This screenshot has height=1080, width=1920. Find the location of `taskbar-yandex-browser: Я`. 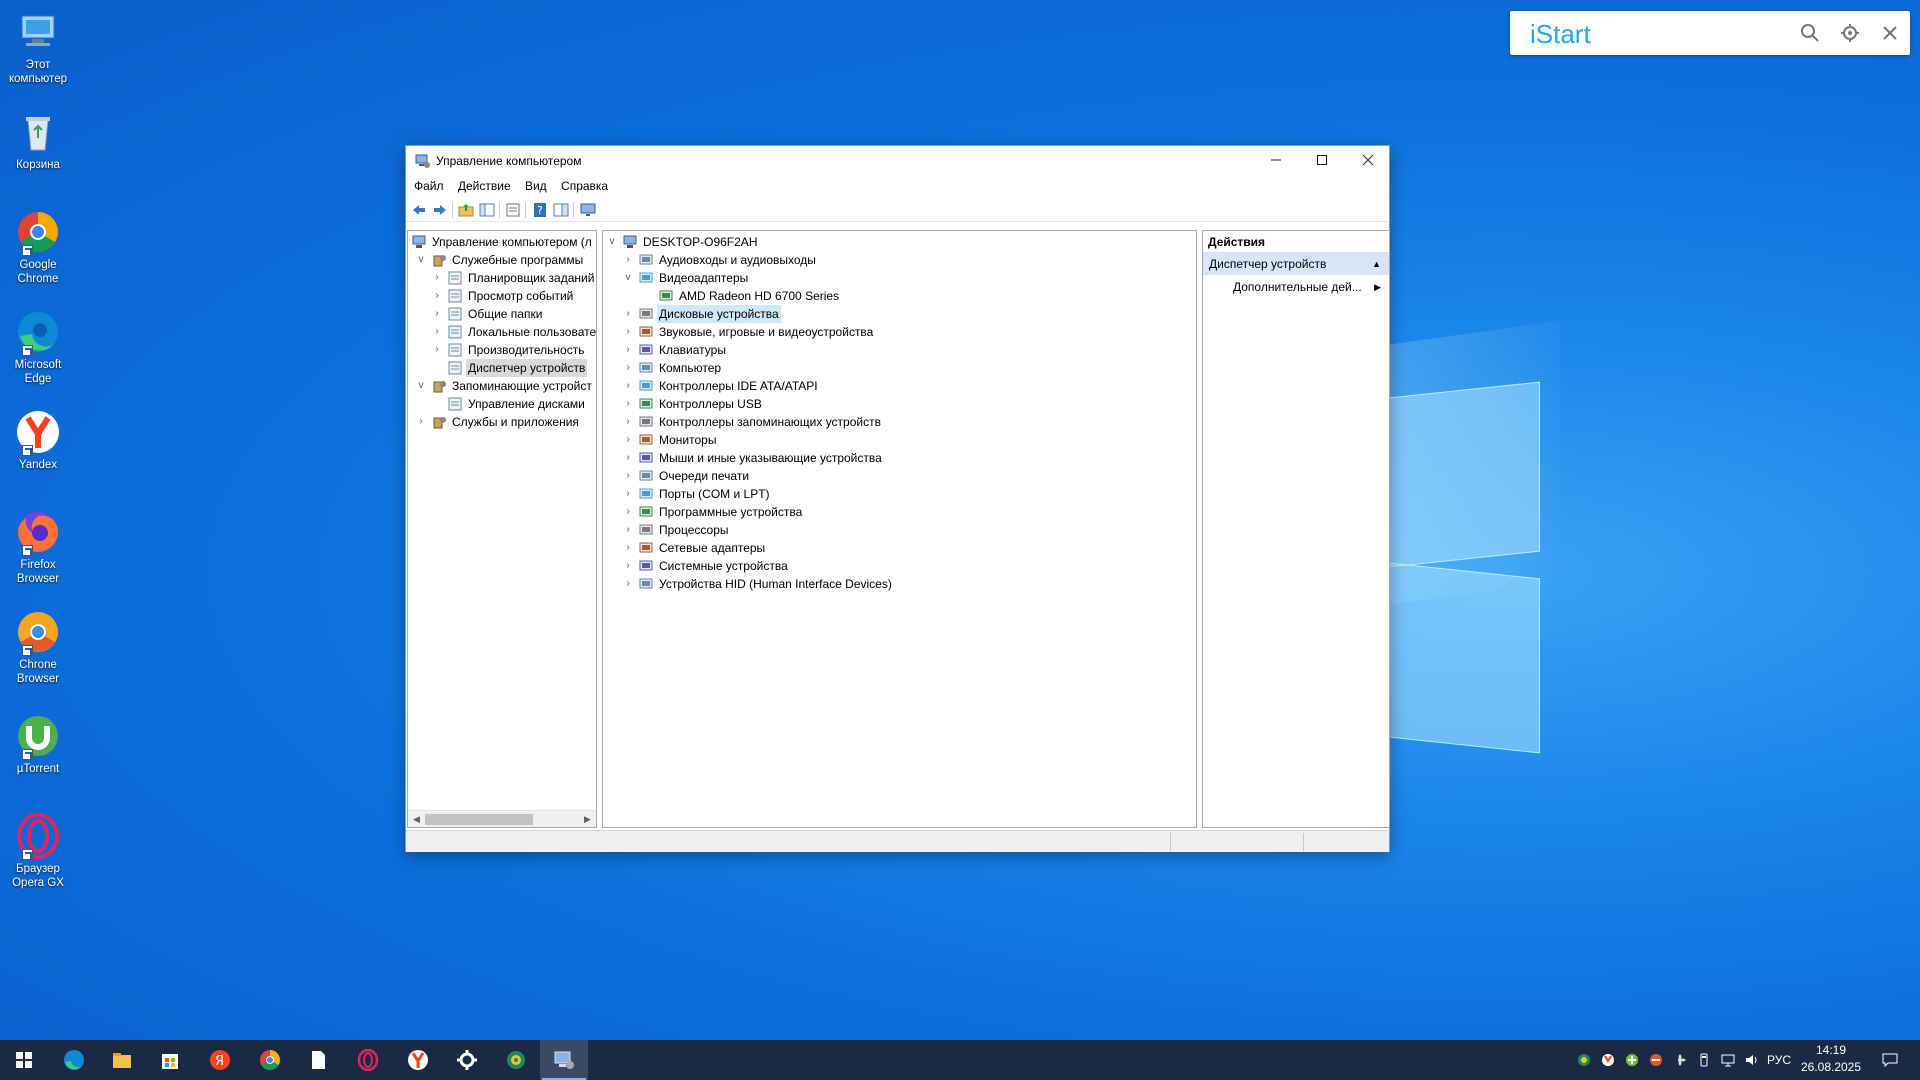

taskbar-yandex-browser: Я is located at coordinates (220, 1060).